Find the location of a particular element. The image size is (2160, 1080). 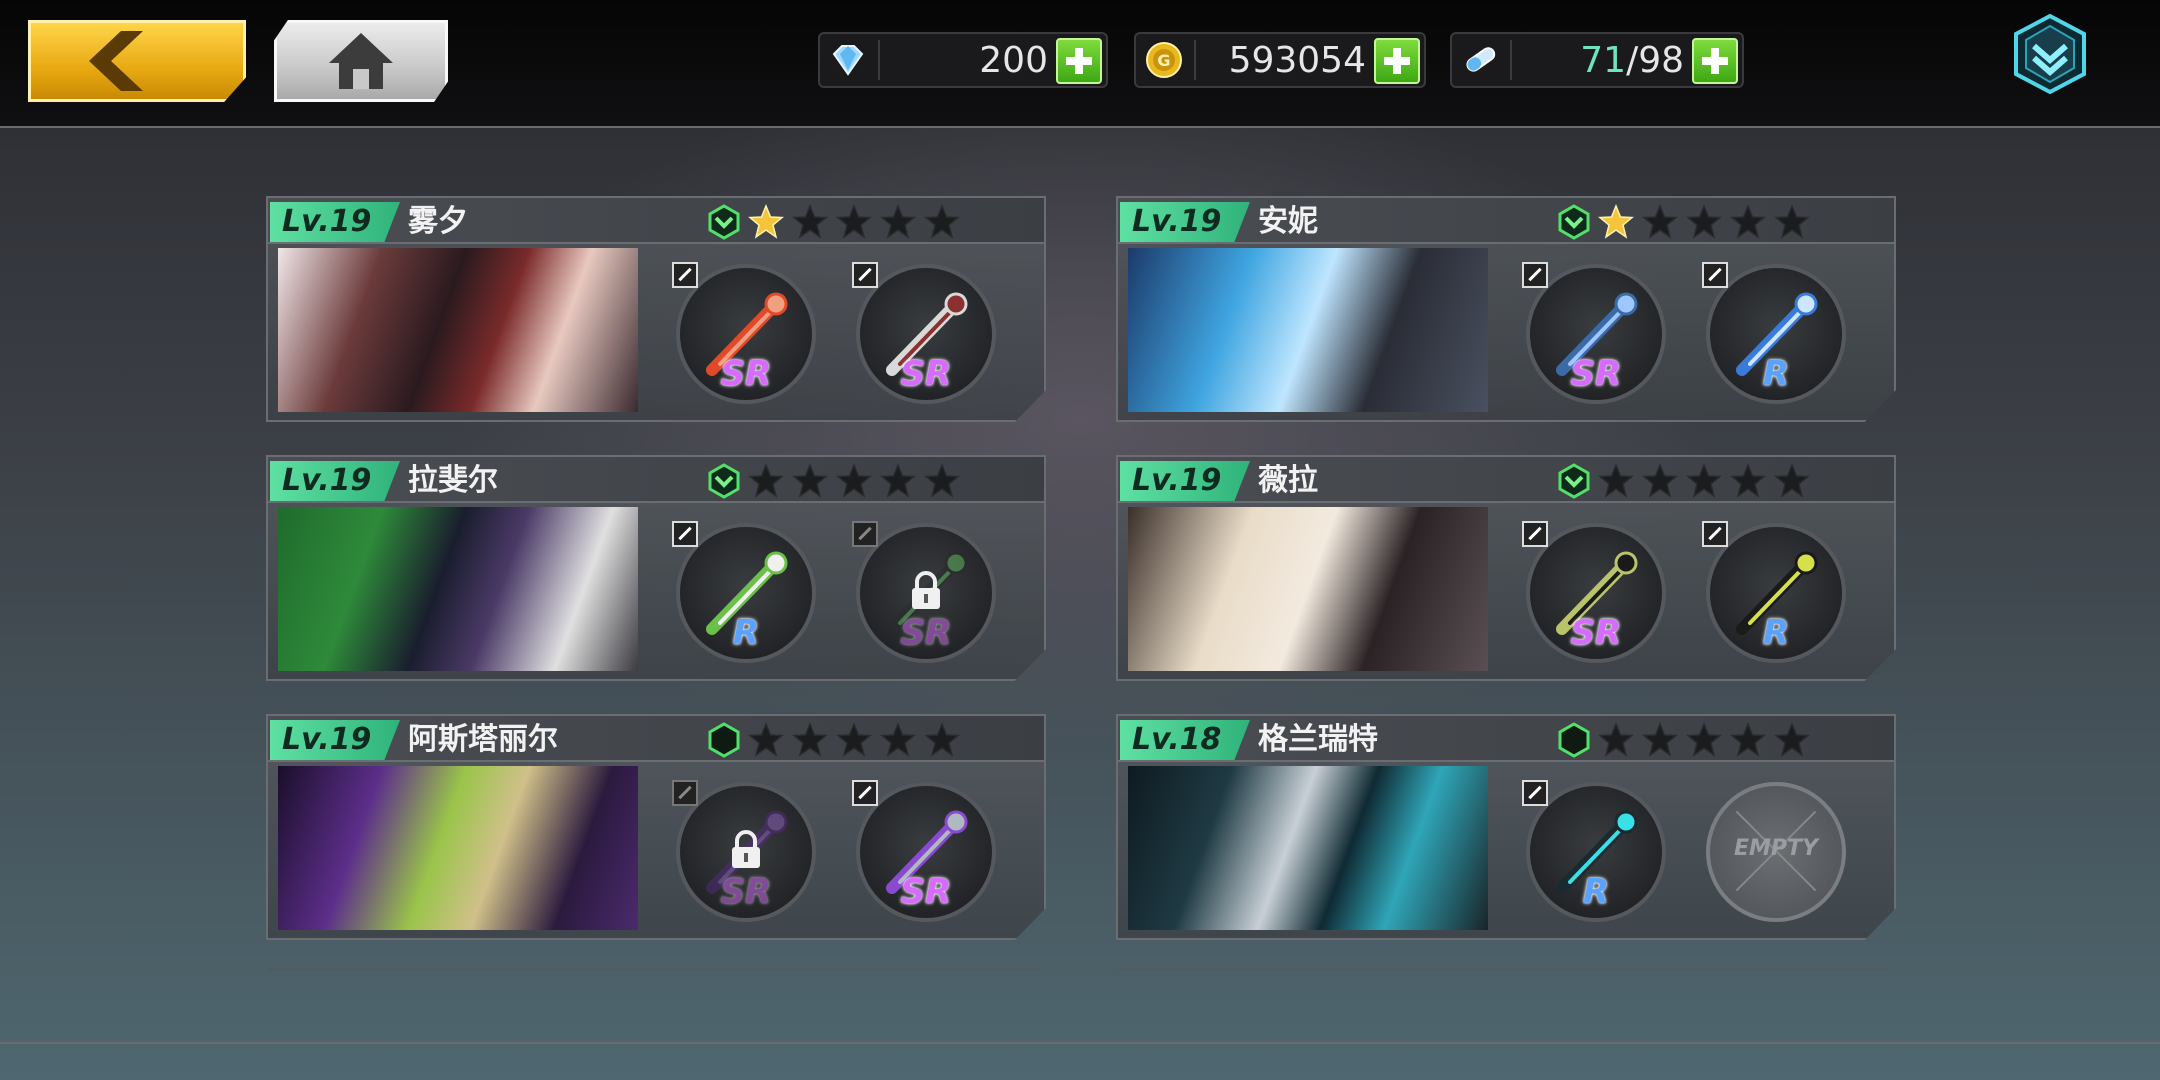

card-header: Lv.19 阿斯塔丽尔 is located at coordinates (656, 738).